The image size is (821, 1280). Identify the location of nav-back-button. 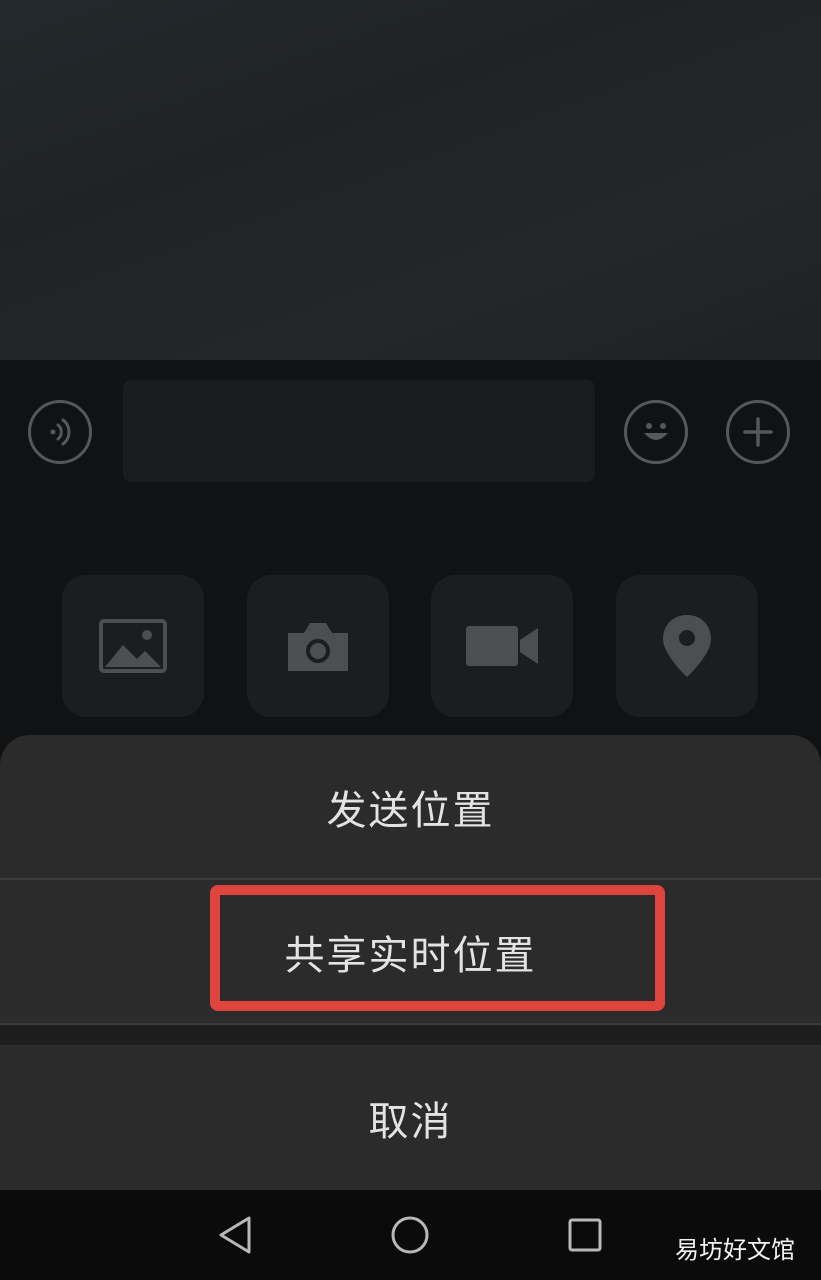
(235, 1235).